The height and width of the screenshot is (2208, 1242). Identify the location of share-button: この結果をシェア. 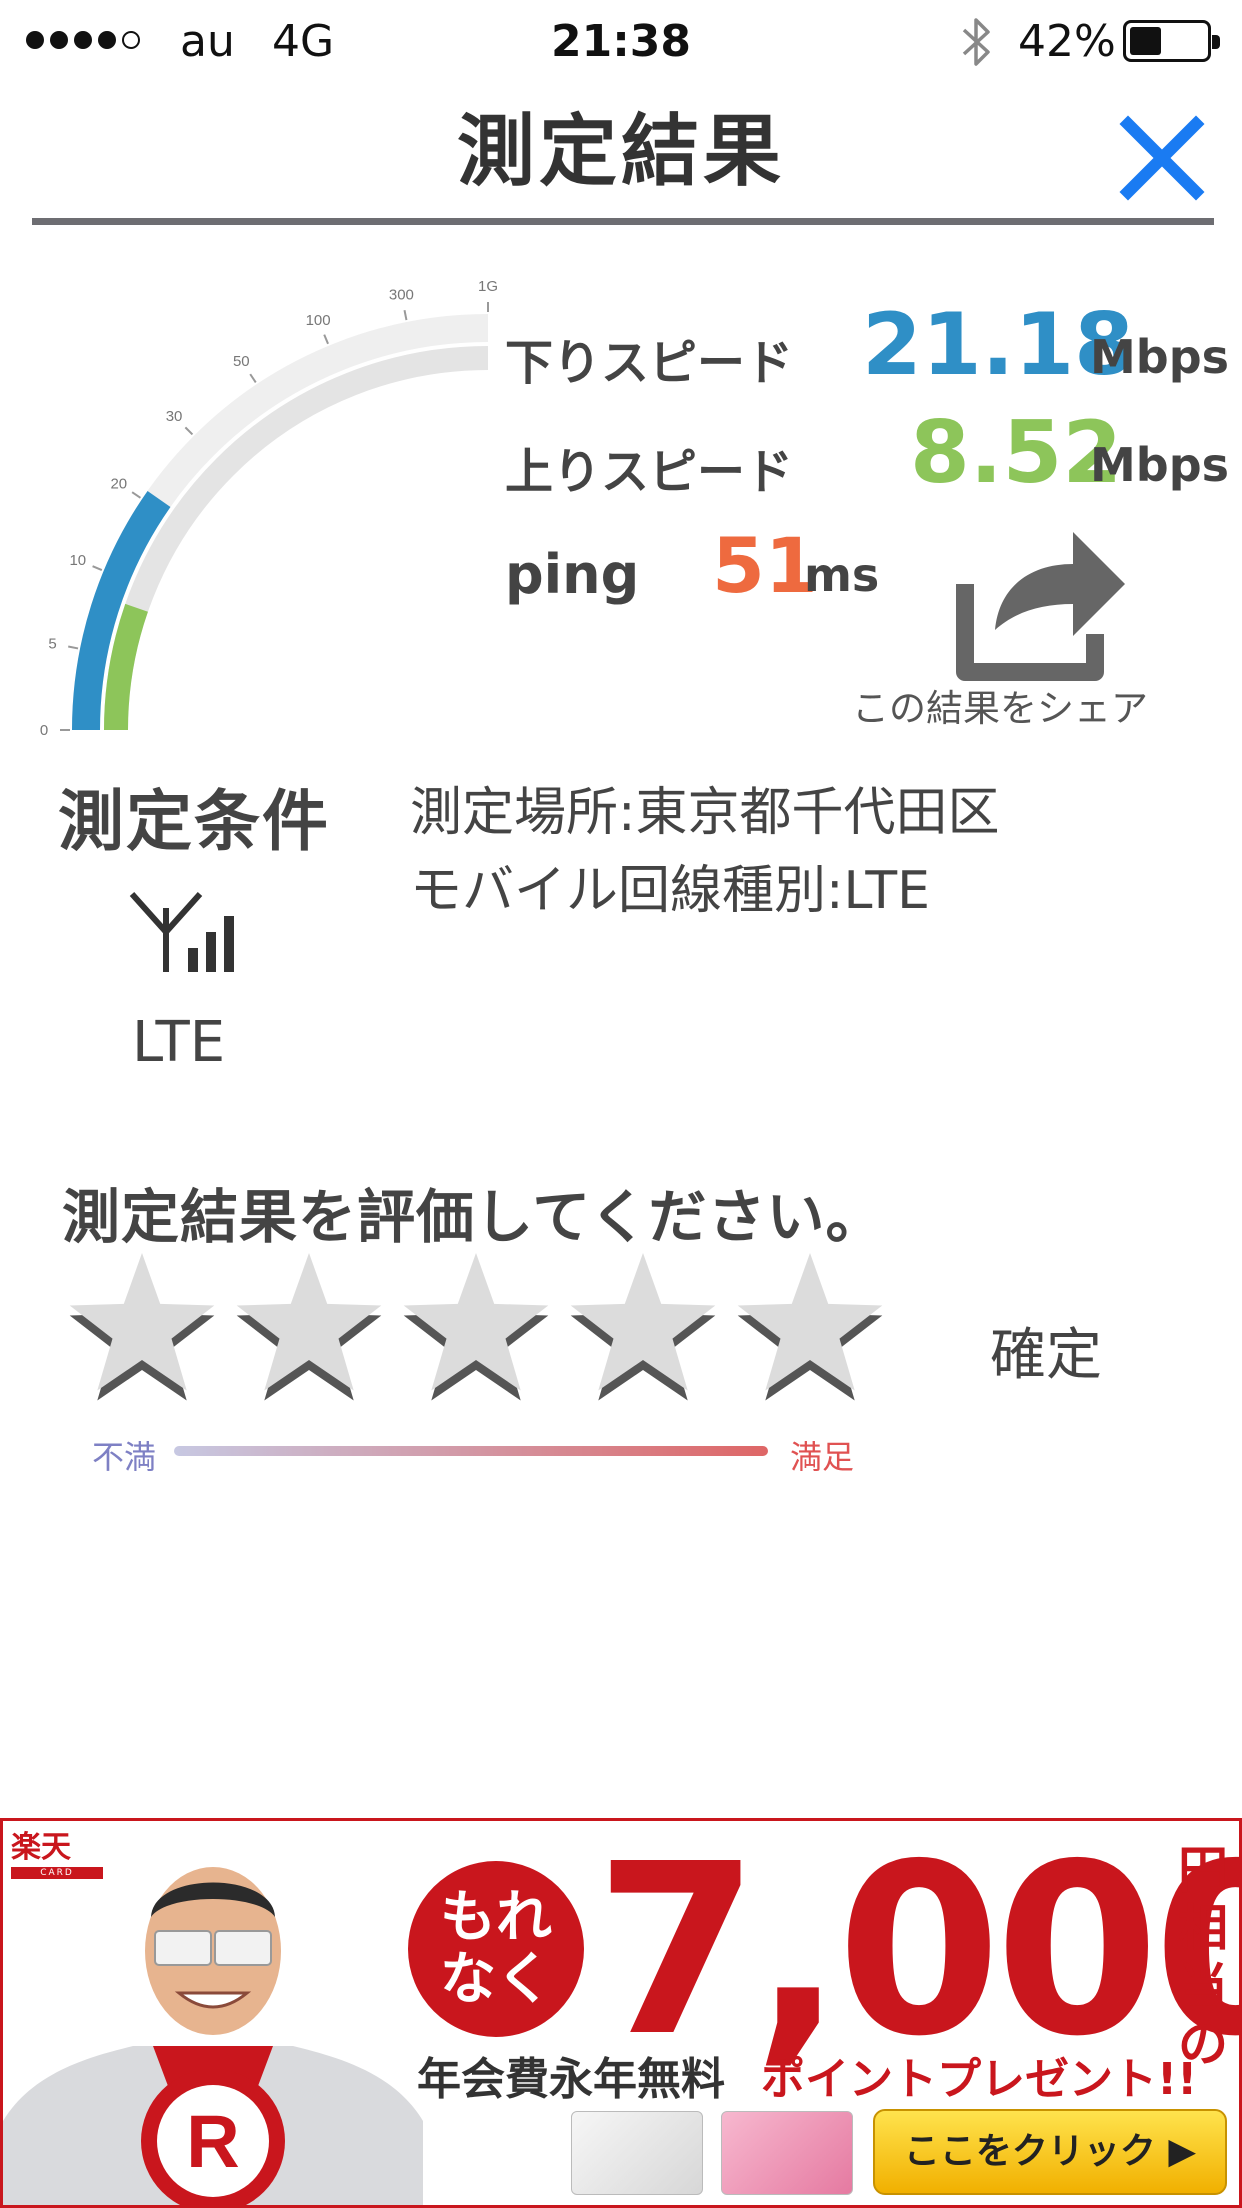
(1000, 615).